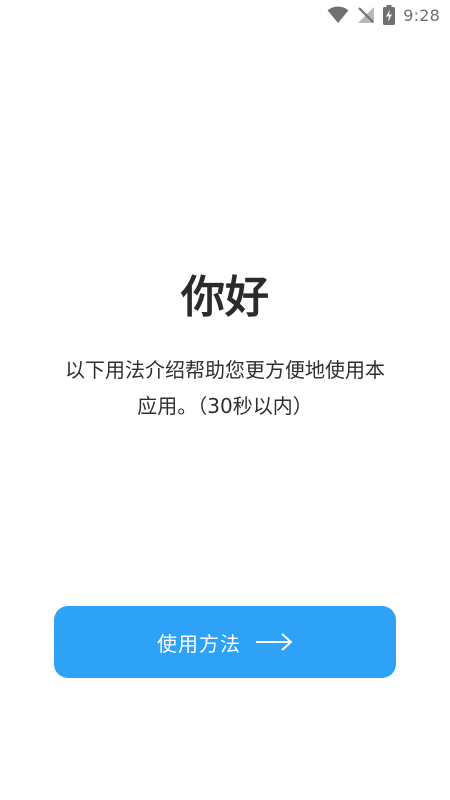 This screenshot has height=800, width=450. Describe the element at coordinates (366, 15) in the screenshot. I see `no-signal-icon` at that location.